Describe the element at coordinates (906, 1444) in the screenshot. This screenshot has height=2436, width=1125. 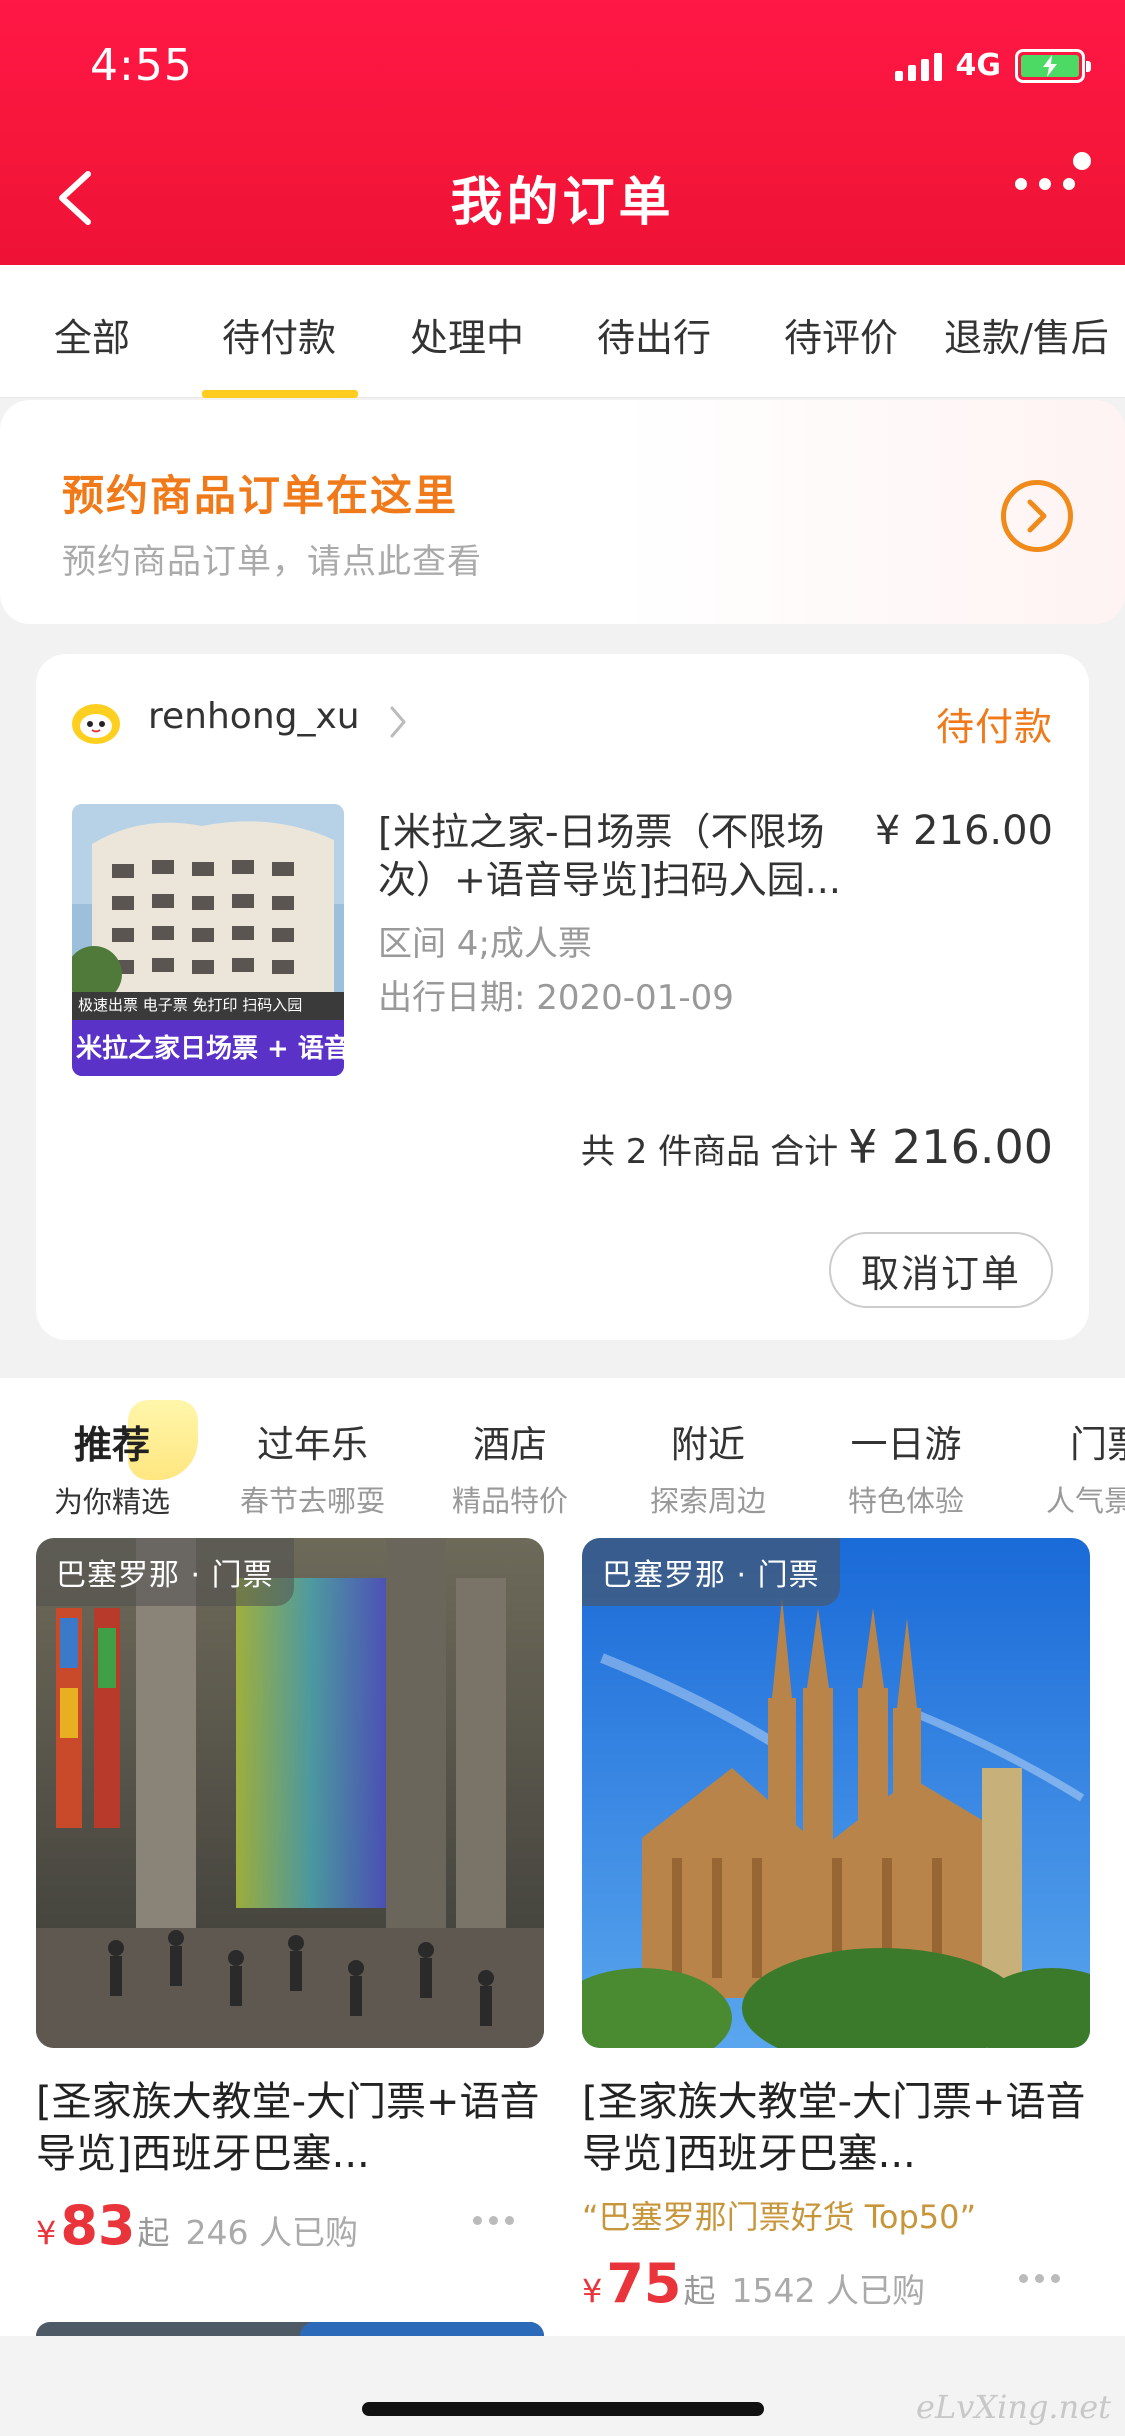
I see `rec-tab-title: 一日游` at that location.